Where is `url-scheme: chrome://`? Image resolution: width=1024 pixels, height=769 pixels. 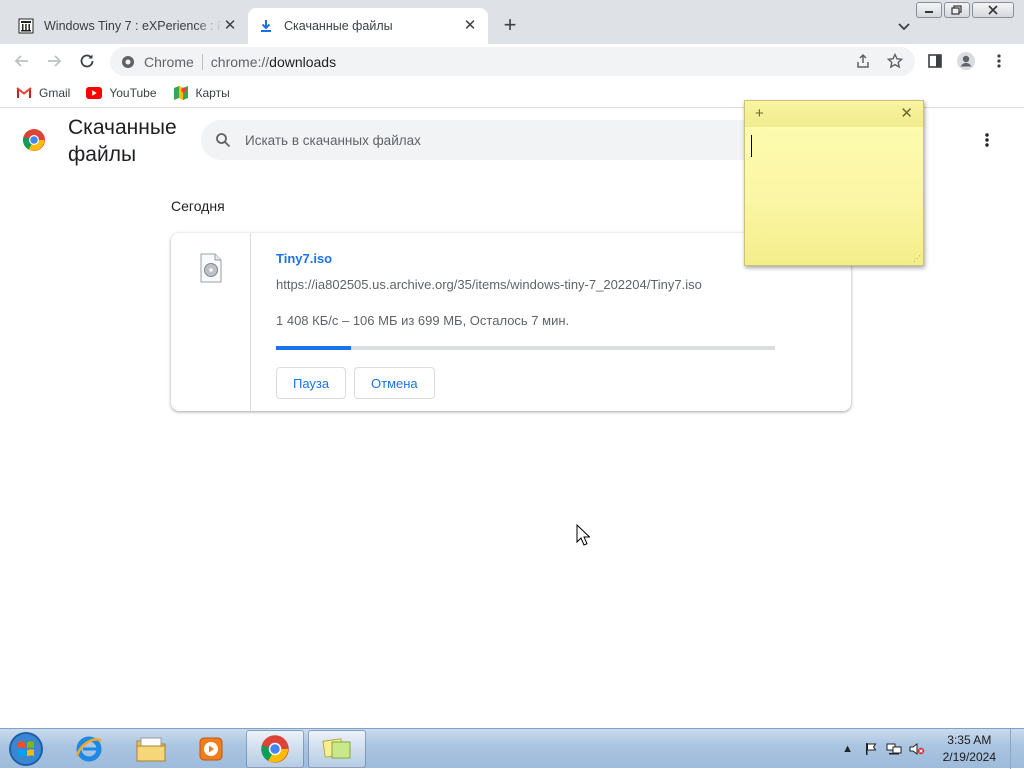
url-scheme: chrome:// is located at coordinates (240, 61).